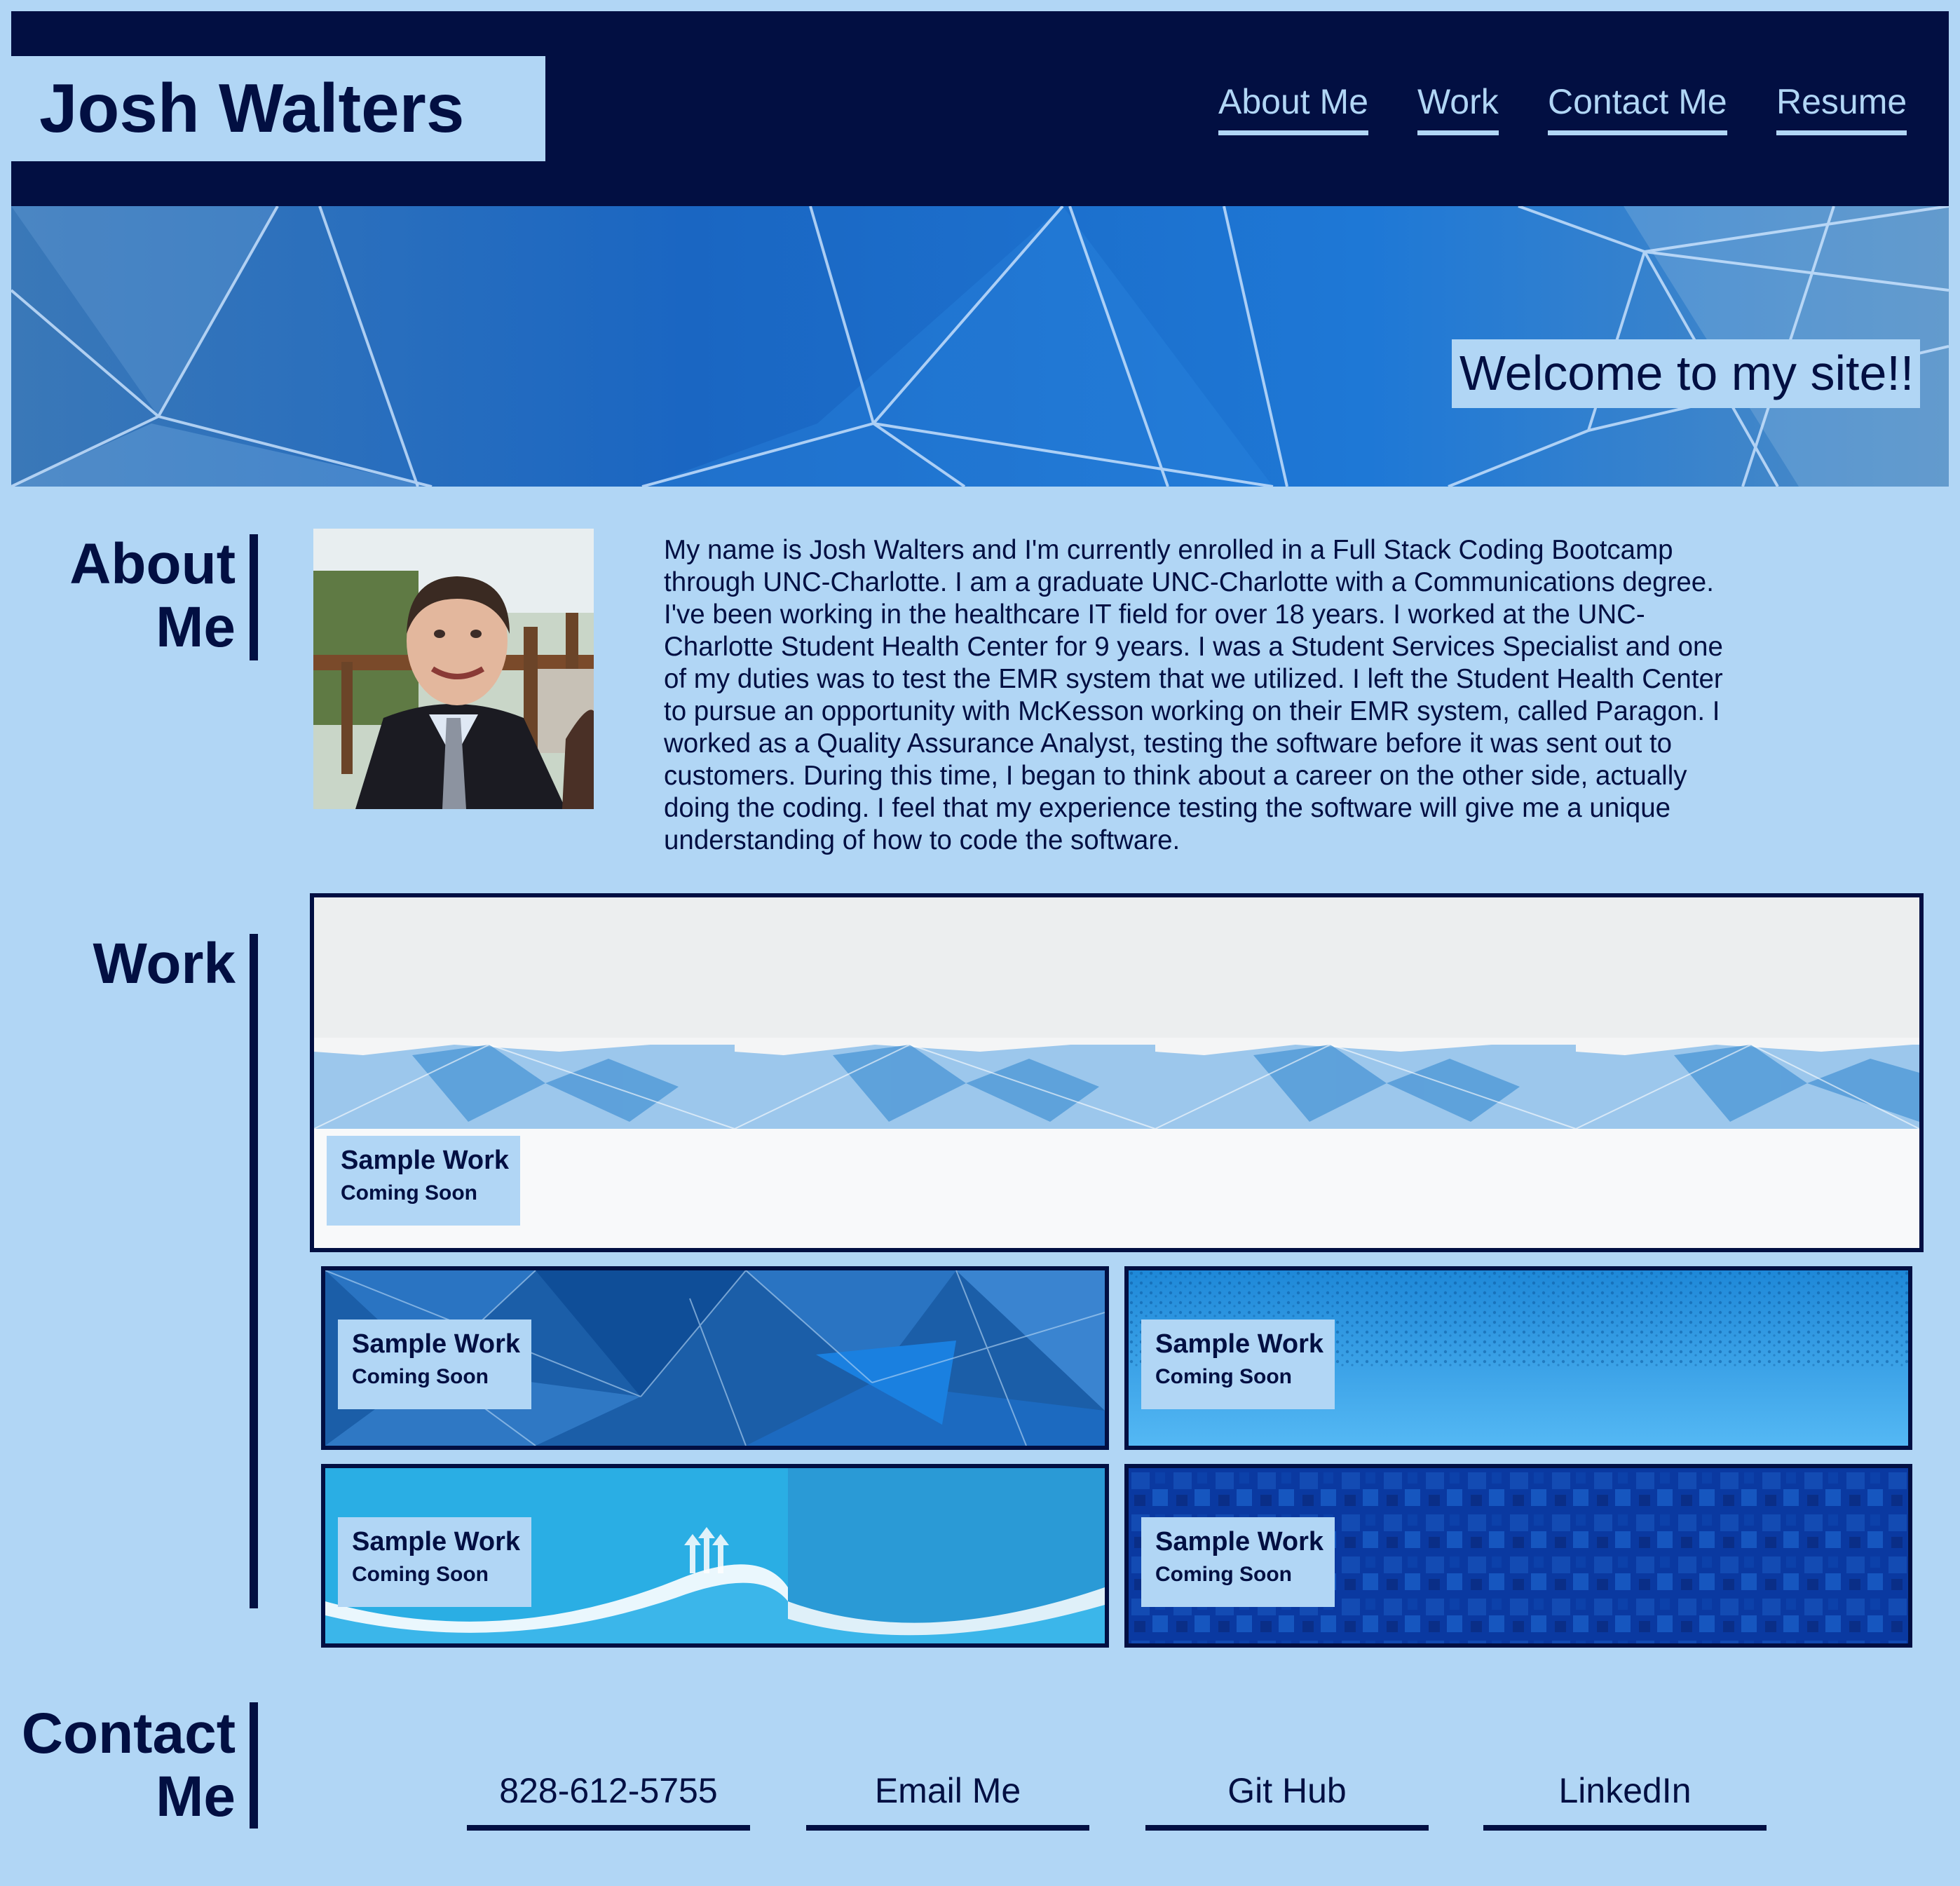  Describe the element at coordinates (1458, 108) in the screenshot. I see `nav-work: Work` at that location.